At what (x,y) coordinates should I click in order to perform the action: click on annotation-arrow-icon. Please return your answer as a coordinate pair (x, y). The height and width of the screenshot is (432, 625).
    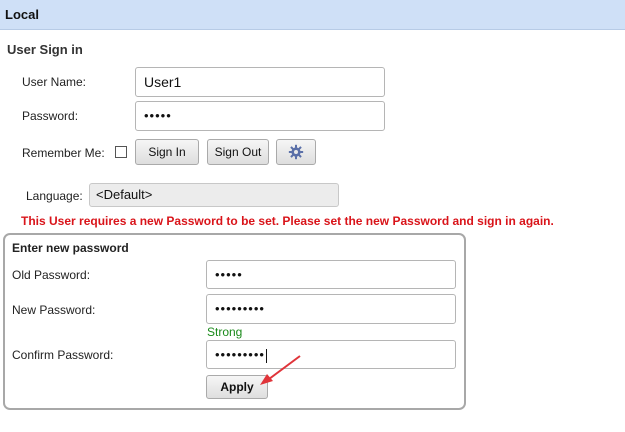
    Looking at the image, I should click on (280, 370).